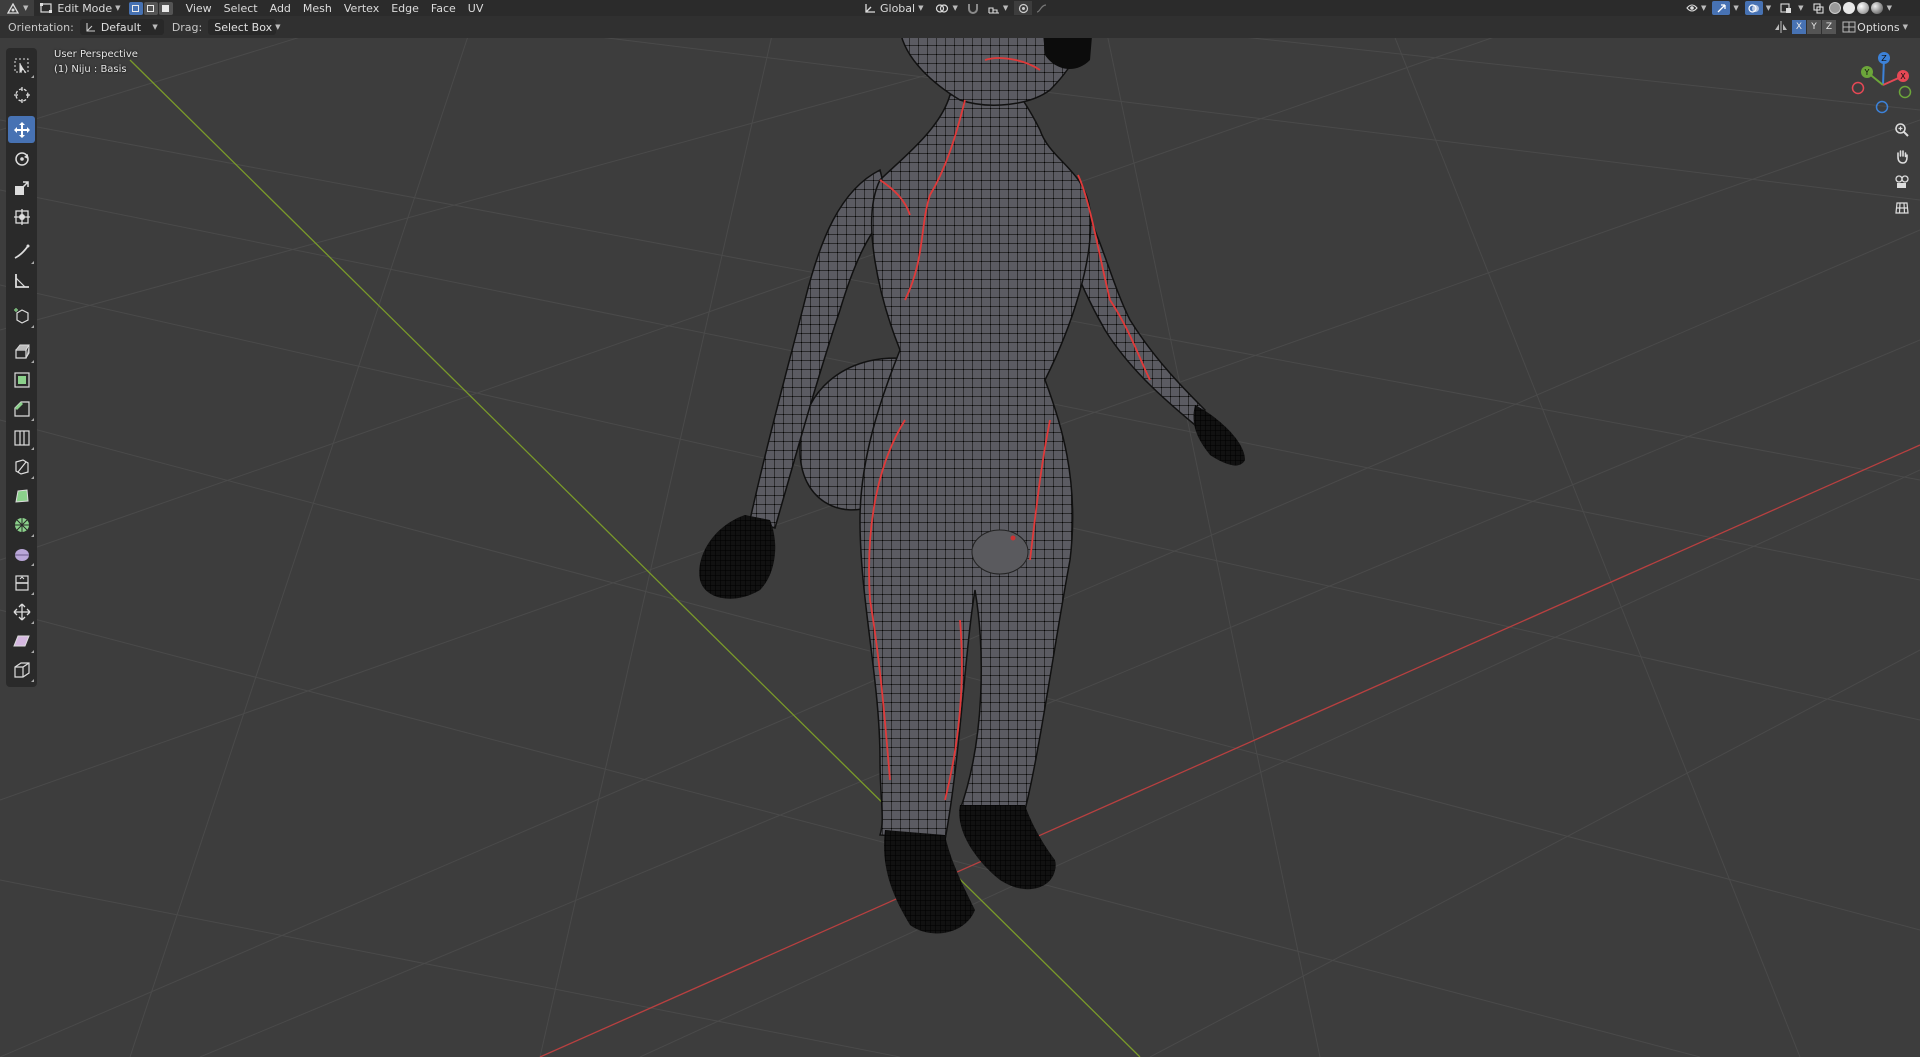 Image resolution: width=1920 pixels, height=1057 pixels. What do you see at coordinates (21, 640) in the screenshot?
I see `tool-shear` at bounding box center [21, 640].